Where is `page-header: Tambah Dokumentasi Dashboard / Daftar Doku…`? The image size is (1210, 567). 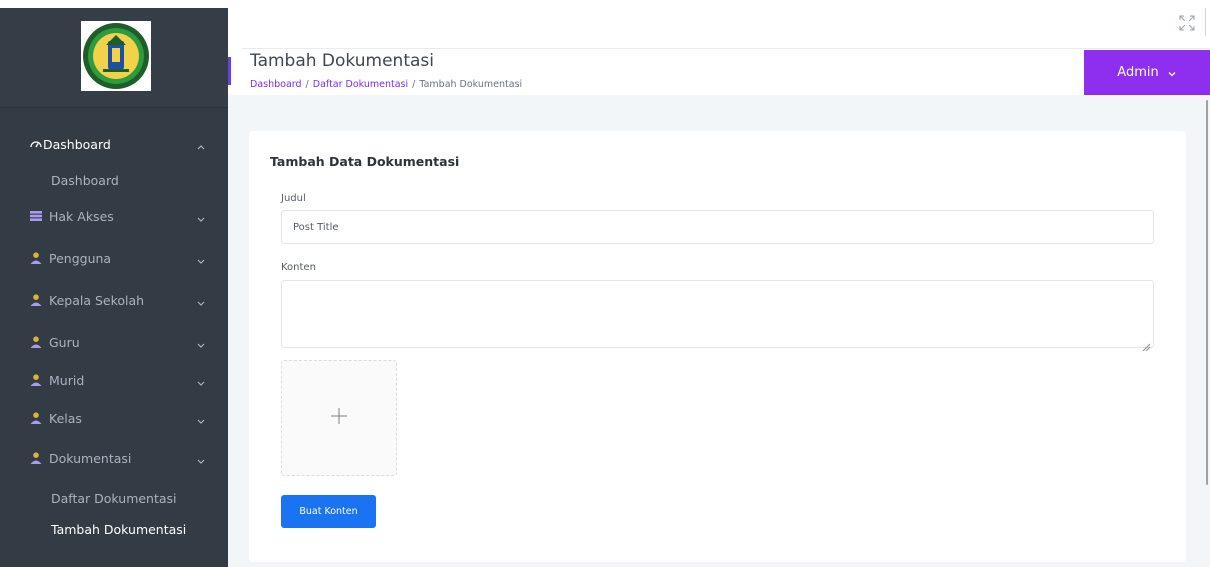
page-header: Tambah Dokumentasi Dashboard / Daftar Doku… is located at coordinates (719, 47).